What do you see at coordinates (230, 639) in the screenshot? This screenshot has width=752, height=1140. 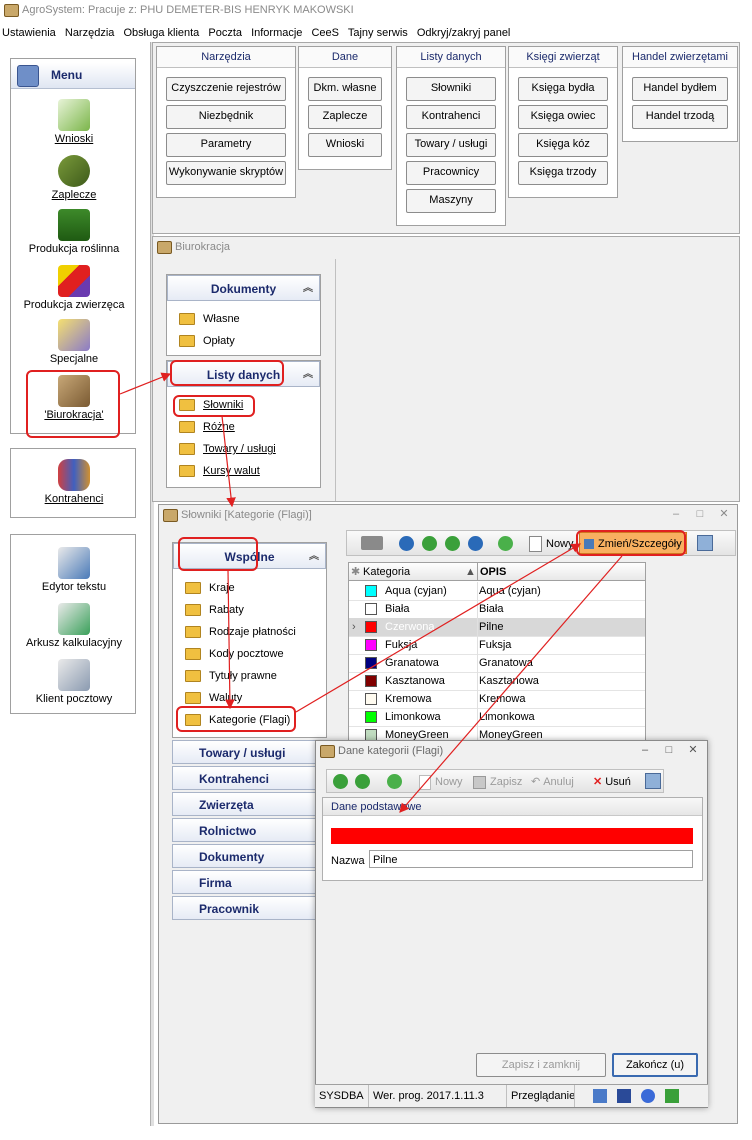 I see `arrow-wspolne-to-kategorie` at bounding box center [230, 639].